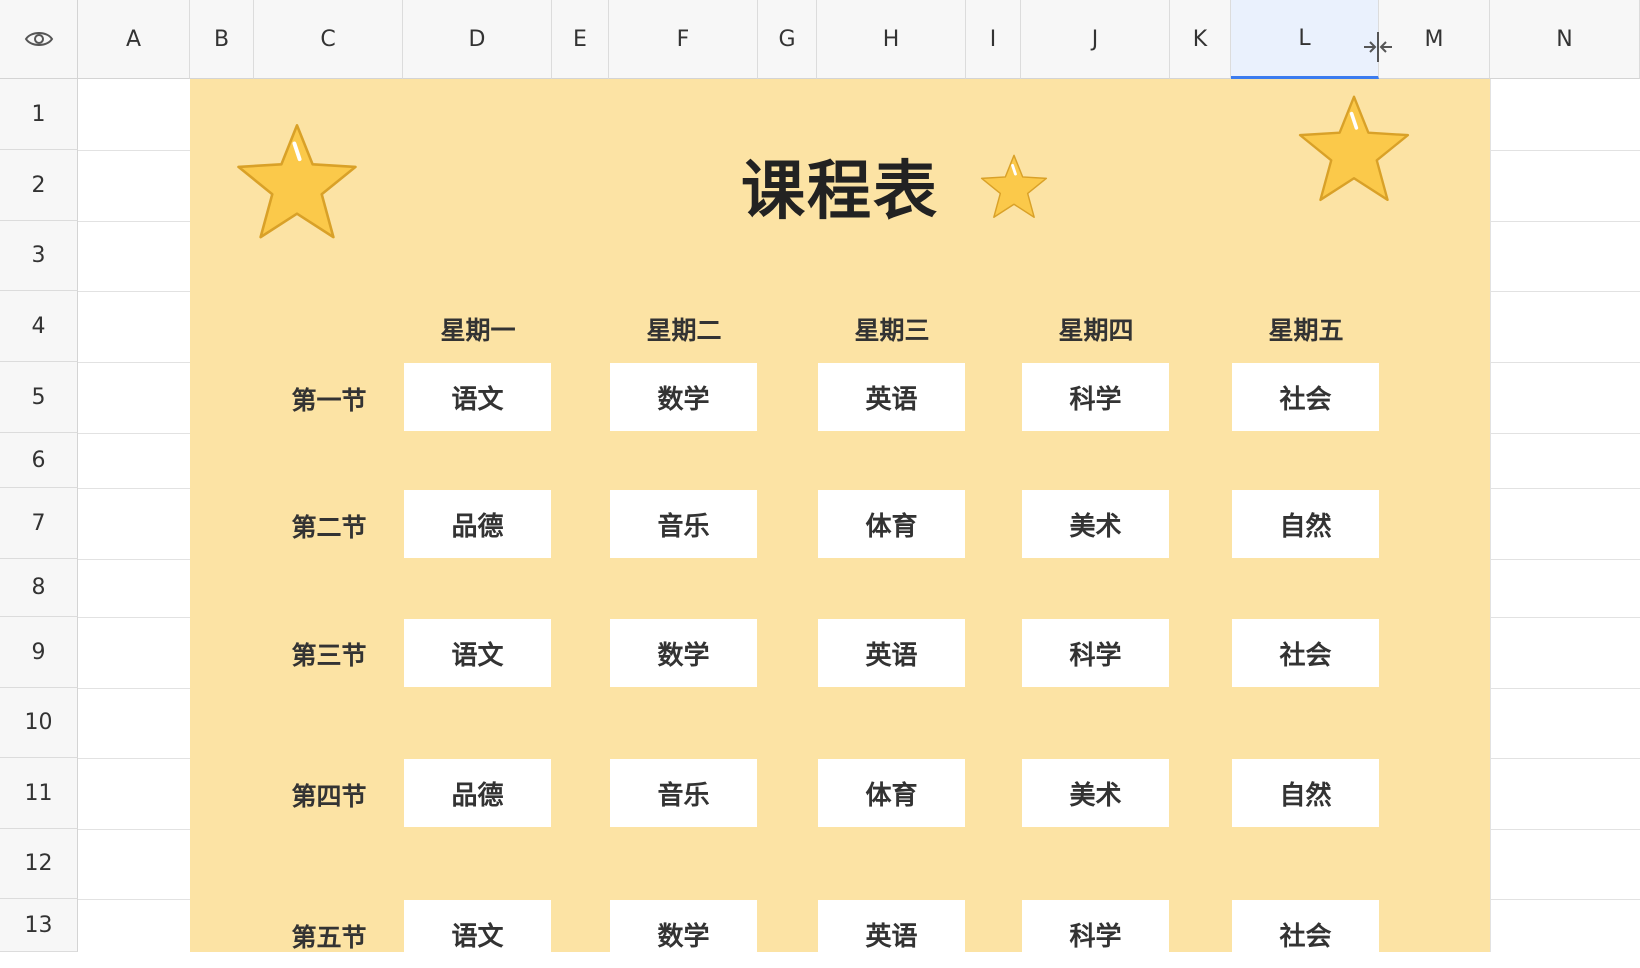  What do you see at coordinates (993, 39) in the screenshot?
I see `column-header-i: I` at bounding box center [993, 39].